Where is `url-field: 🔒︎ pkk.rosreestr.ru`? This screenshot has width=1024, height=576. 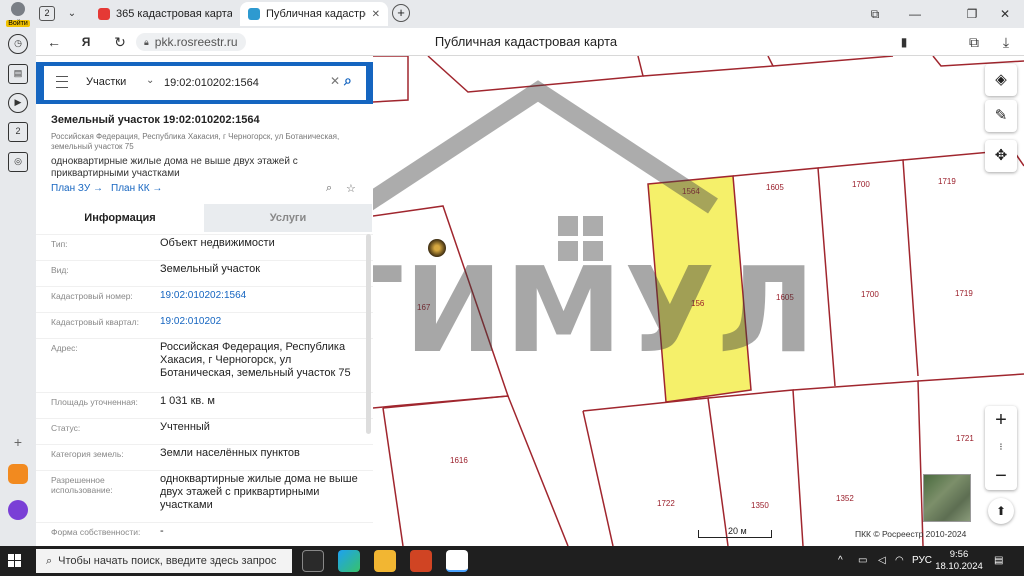
url-field: 🔒︎ pkk.rosreestr.ru is located at coordinates (191, 42).